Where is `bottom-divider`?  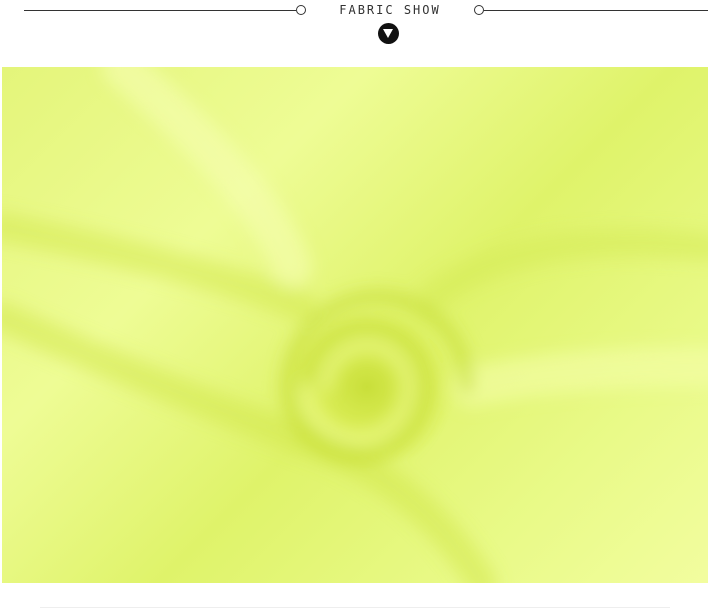
bottom-divider is located at coordinates (355, 607).